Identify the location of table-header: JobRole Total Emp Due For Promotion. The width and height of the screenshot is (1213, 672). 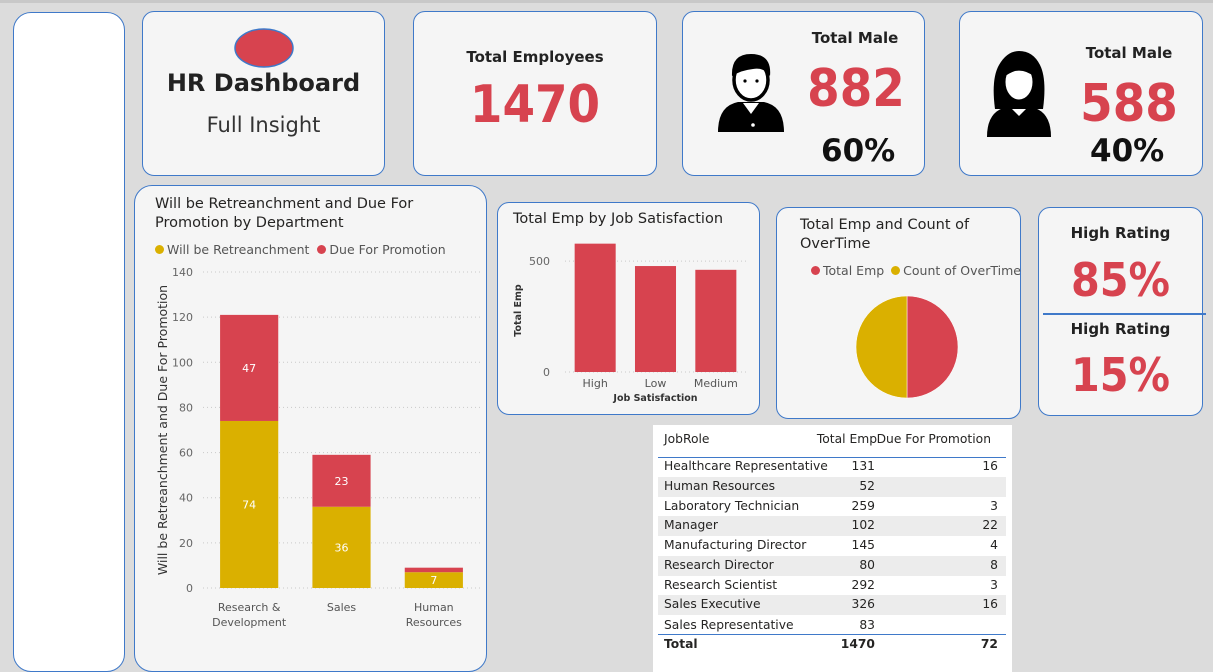
(832, 440).